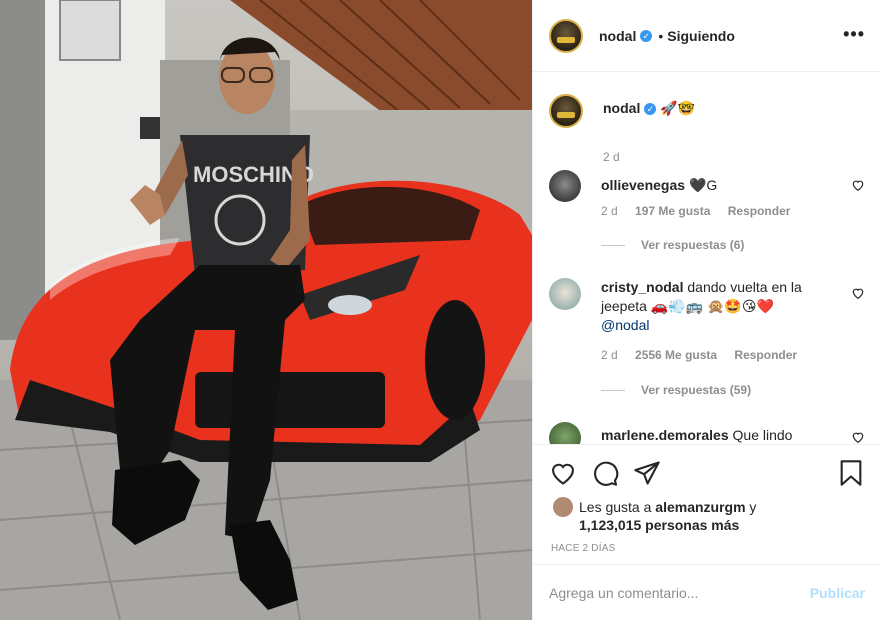  Describe the element at coordinates (837, 593) in the screenshot. I see `publish-button: Publicar` at that location.